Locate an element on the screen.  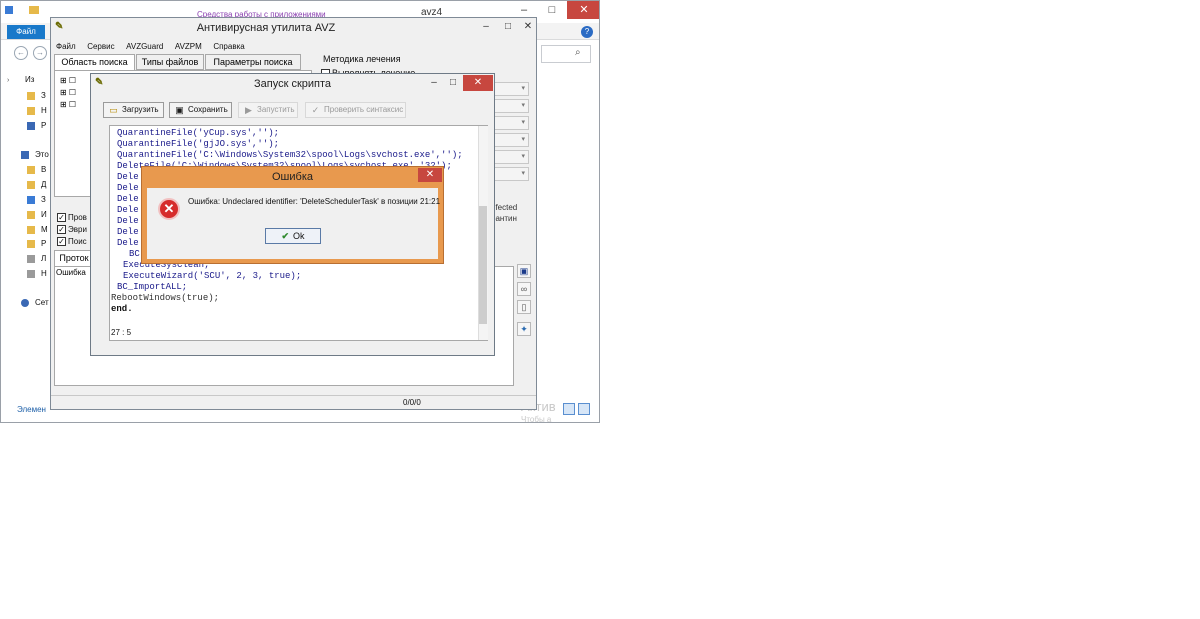
option-checkbox: ✓ Эври is located at coordinates (72, 230).